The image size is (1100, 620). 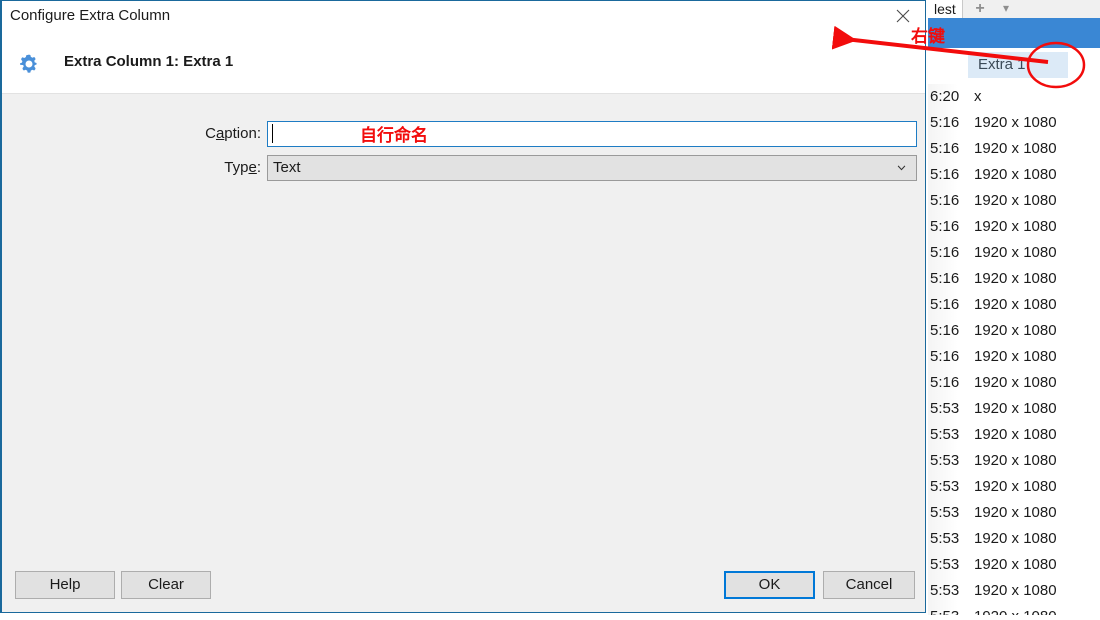 What do you see at coordinates (978, 96) in the screenshot?
I see `list-item-resolution: x` at bounding box center [978, 96].